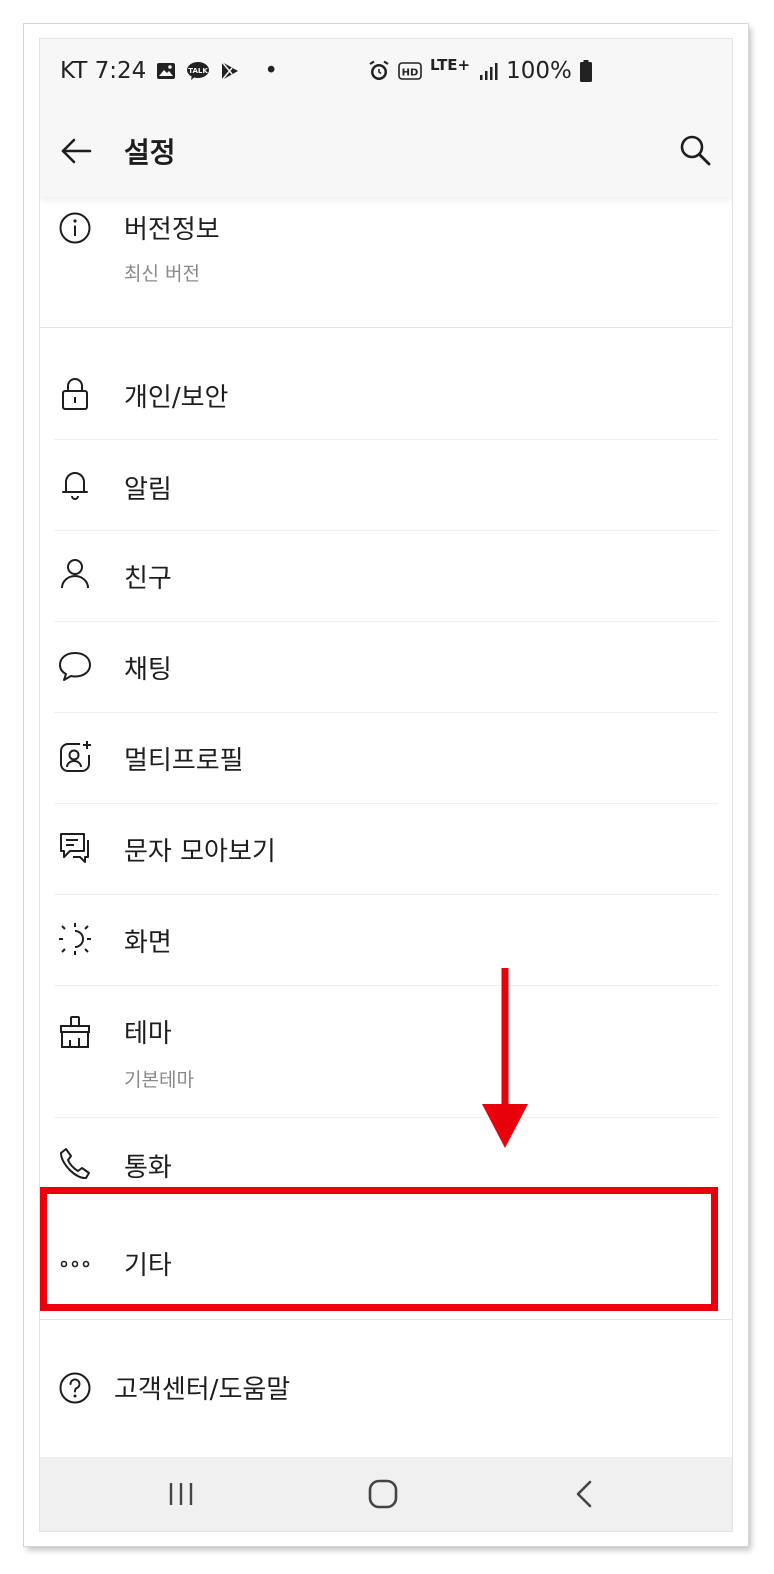 The height and width of the screenshot is (1574, 774). I want to click on system-nav-bar, so click(386, 1494).